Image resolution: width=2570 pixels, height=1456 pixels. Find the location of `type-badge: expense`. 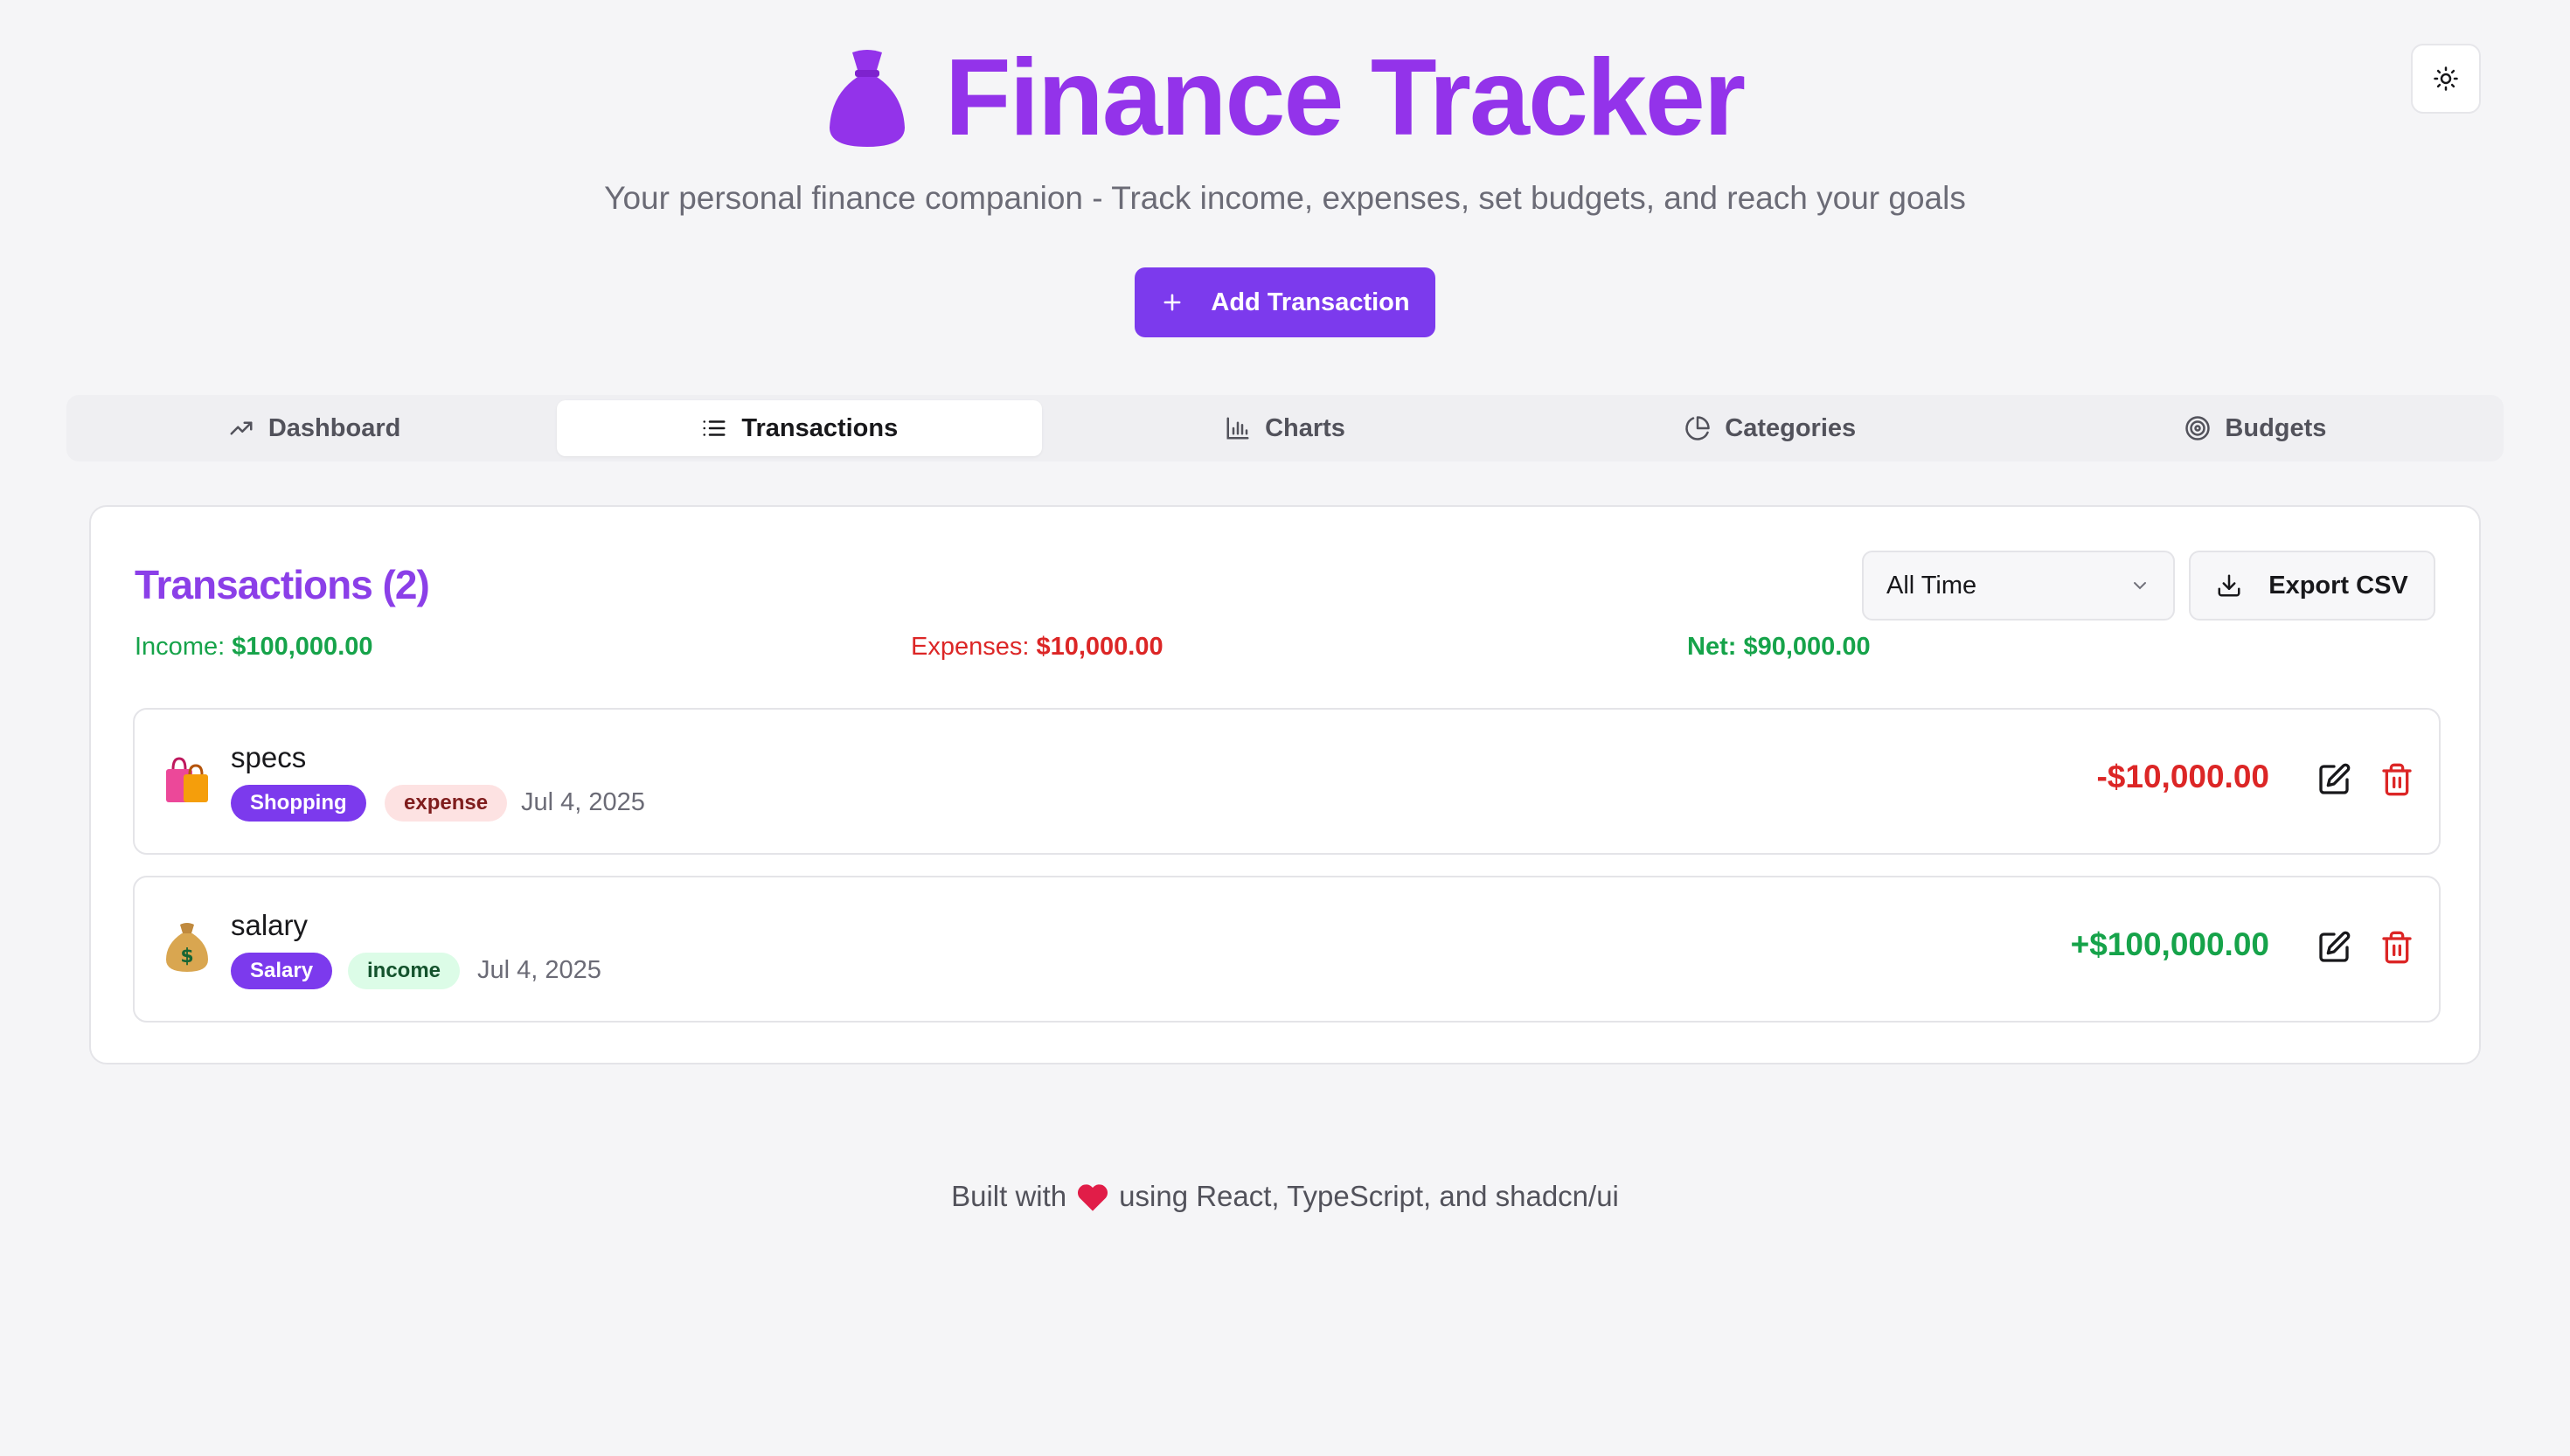

type-badge: expense is located at coordinates (446, 803).